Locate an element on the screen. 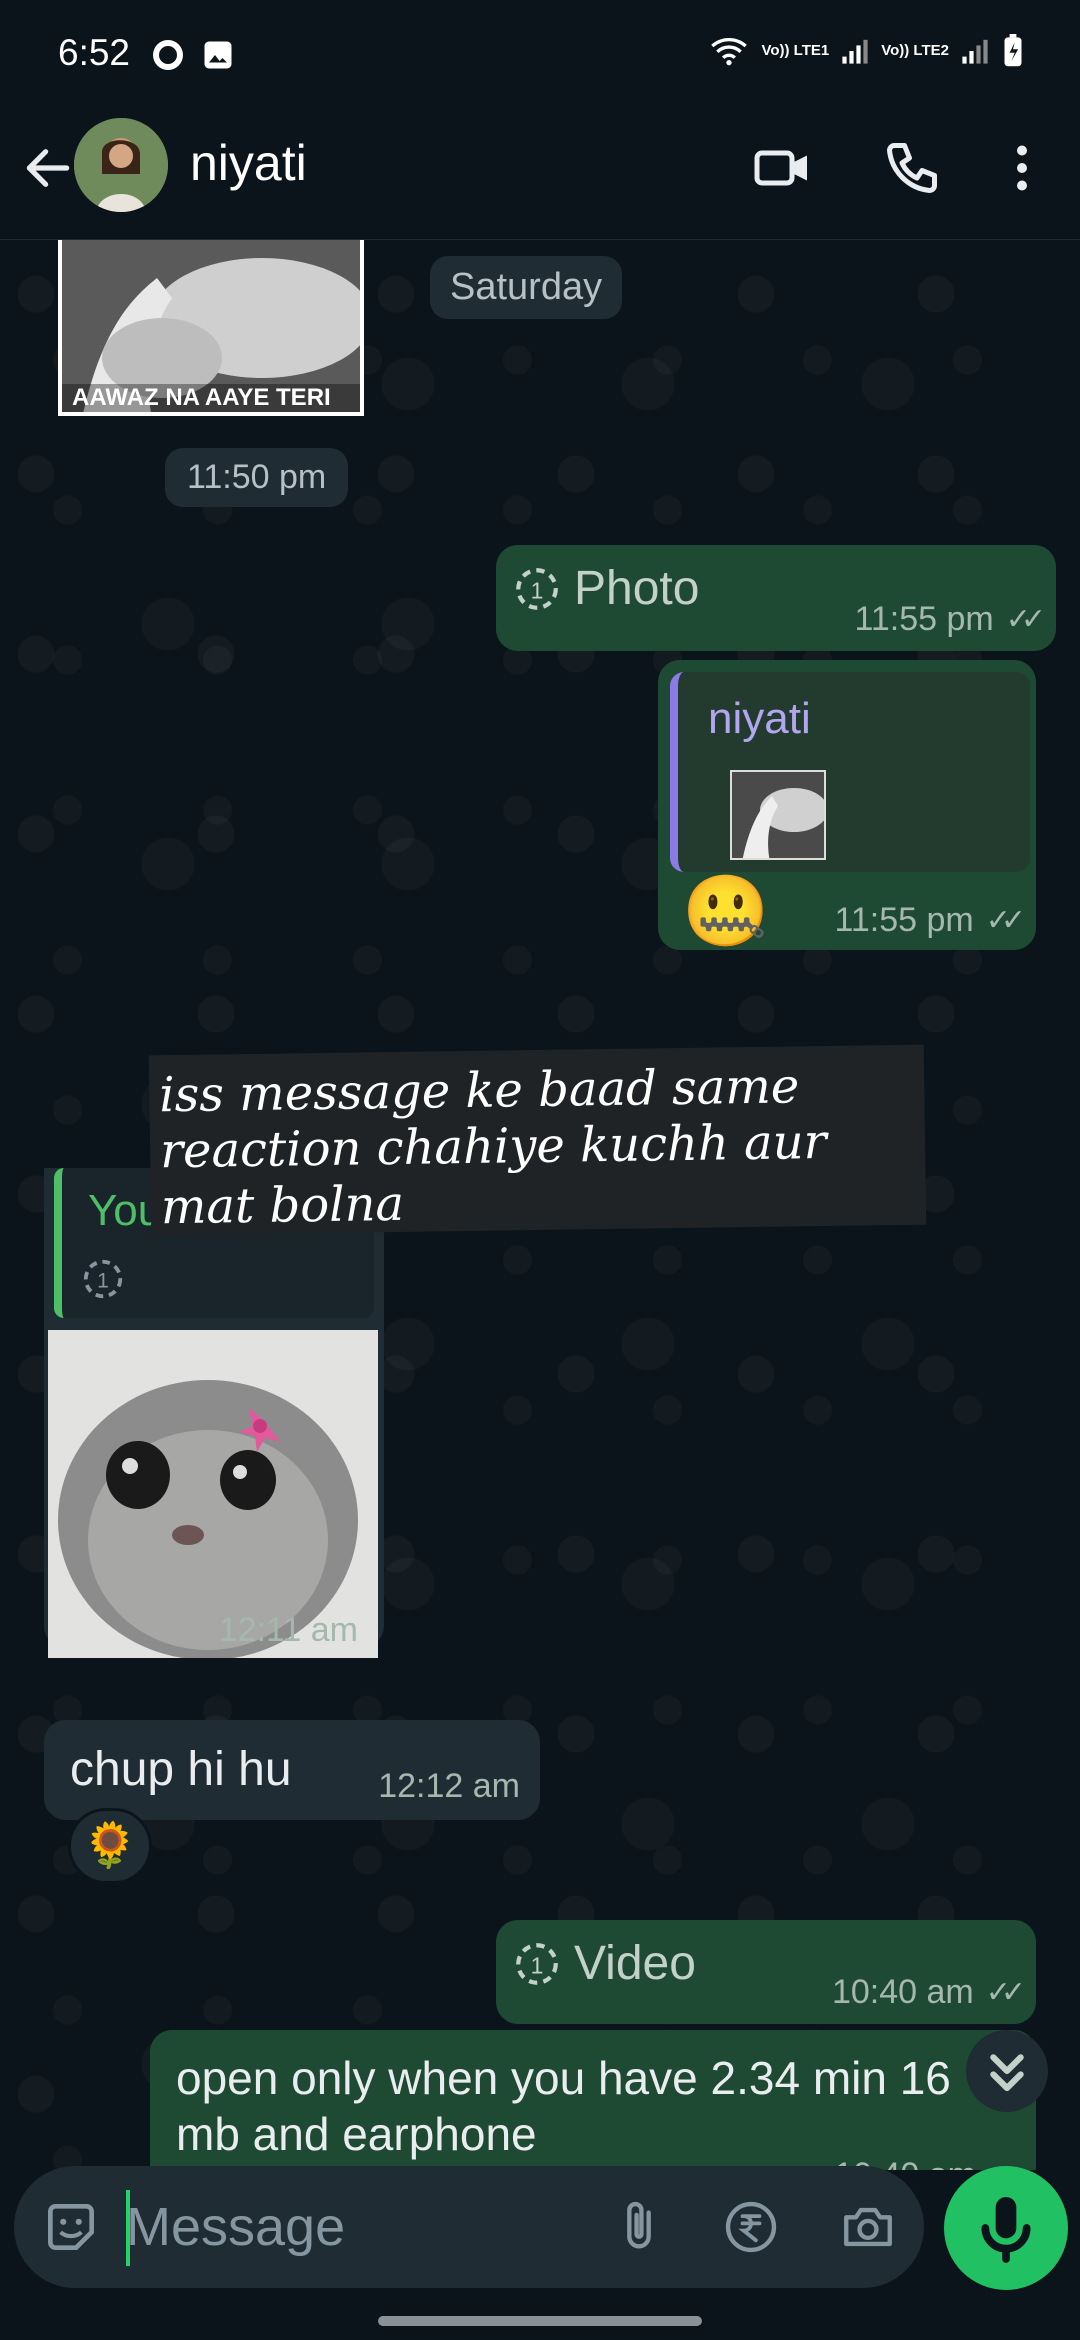 The height and width of the screenshot is (2340, 1080). status-right-icons: Vo)) LTE1 Vo)) LTE2 is located at coordinates (867, 51).